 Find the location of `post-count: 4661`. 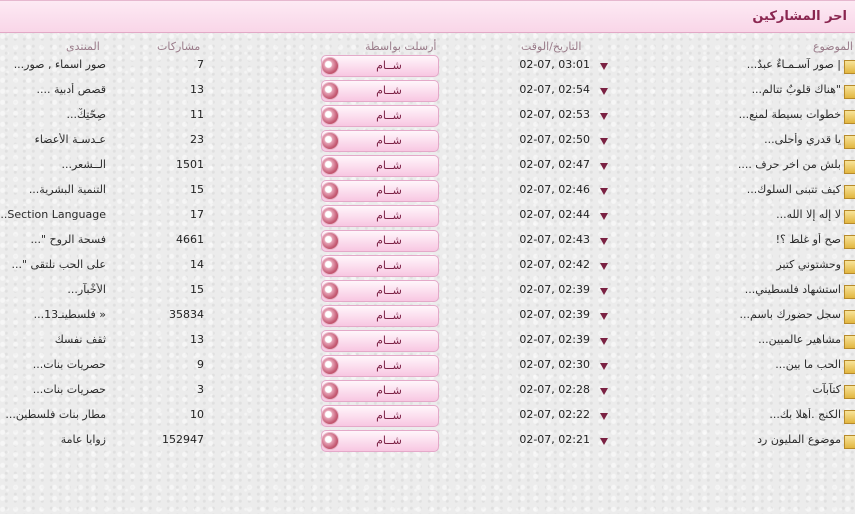

post-count: 4661 is located at coordinates (190, 239).